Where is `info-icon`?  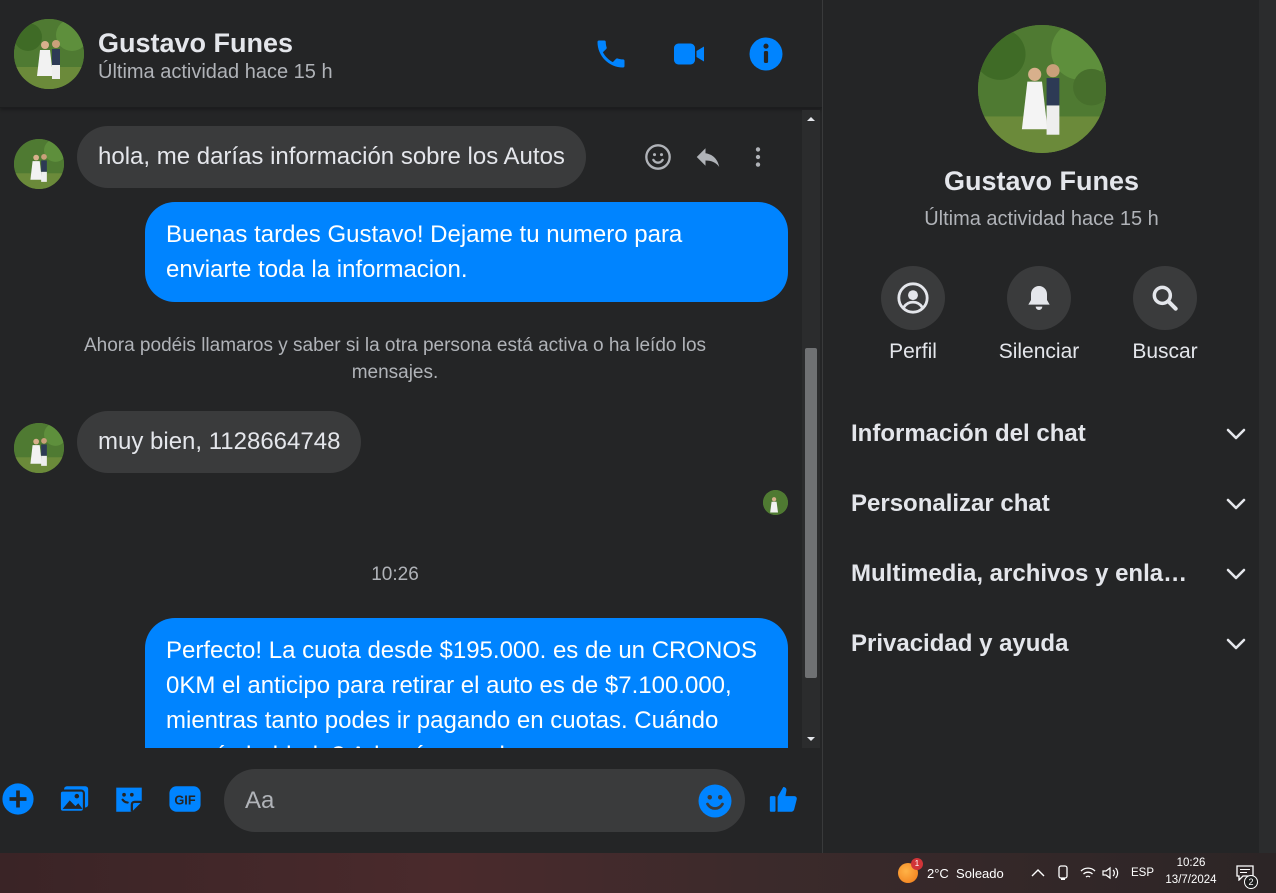 info-icon is located at coordinates (766, 54).